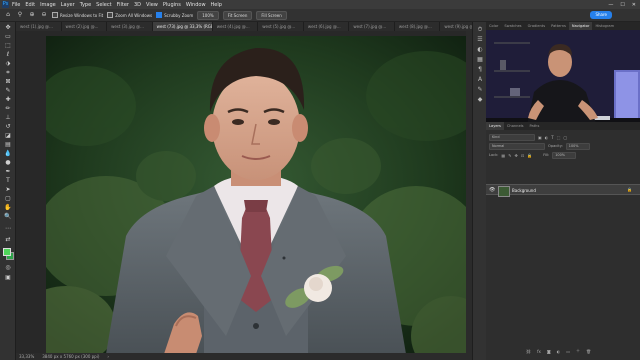 The image size is (640, 360). Describe the element at coordinates (492, 190) in the screenshot. I see `visibility-eye-icon: 👁` at that location.